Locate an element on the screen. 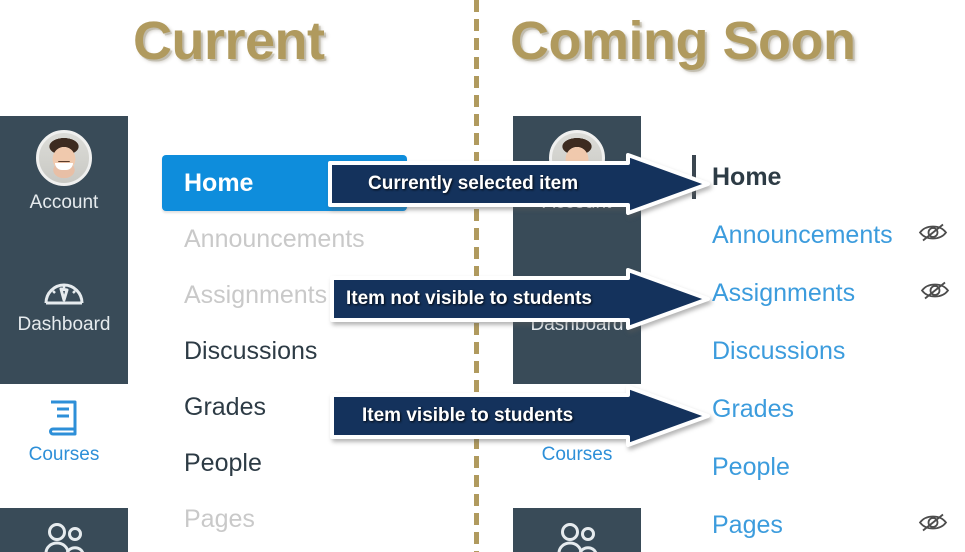 The image size is (965, 552). course-nav-label-announcements: Announcements is located at coordinates (274, 239).